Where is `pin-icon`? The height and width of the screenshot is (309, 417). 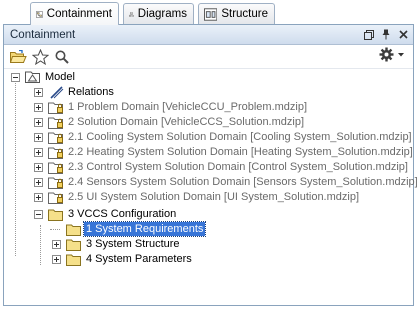
pin-icon is located at coordinates (386, 34).